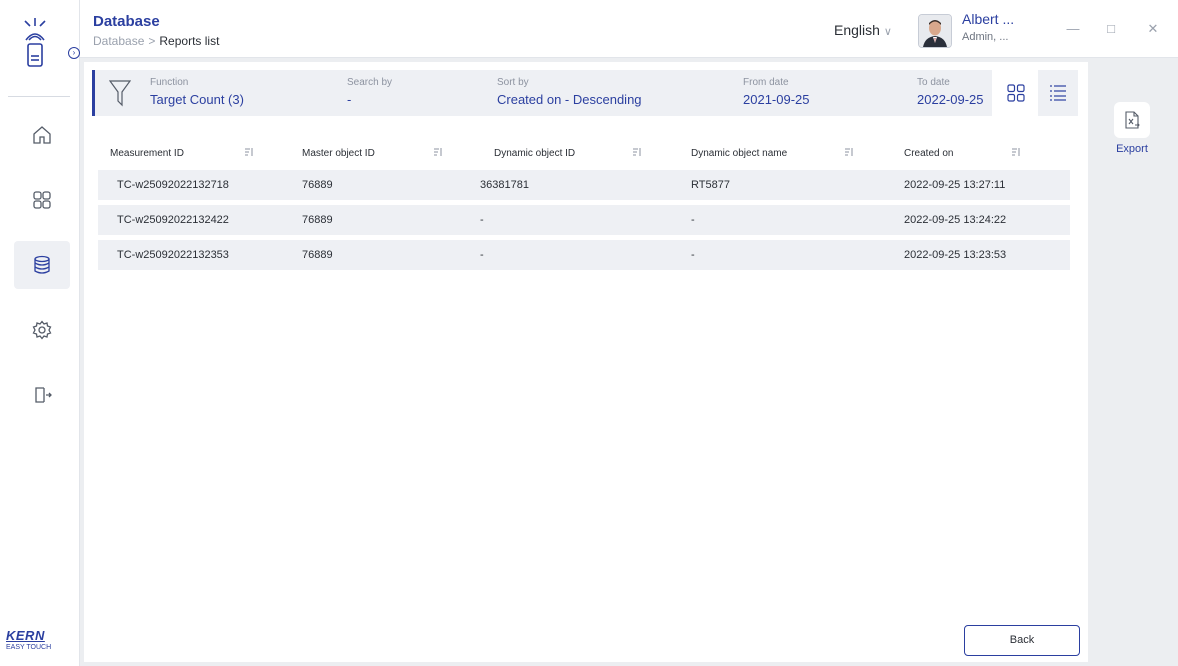 The height and width of the screenshot is (666, 1178). Describe the element at coordinates (1132, 149) in the screenshot. I see `export-label: Export` at that location.